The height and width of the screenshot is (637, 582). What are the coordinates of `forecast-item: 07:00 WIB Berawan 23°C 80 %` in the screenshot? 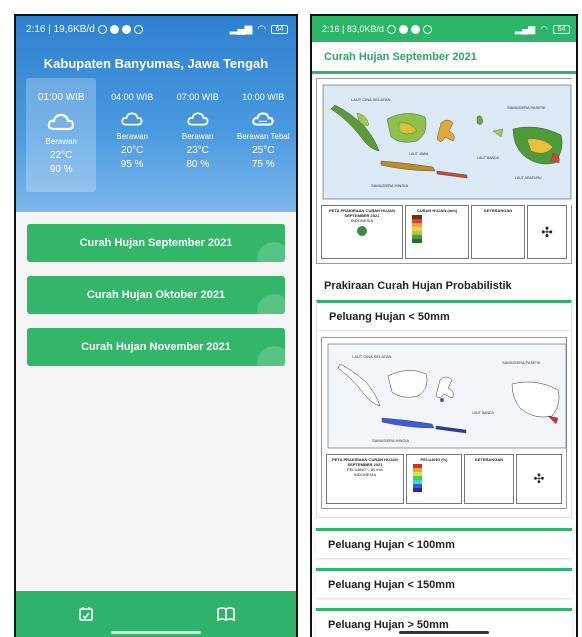 It's located at (198, 135).